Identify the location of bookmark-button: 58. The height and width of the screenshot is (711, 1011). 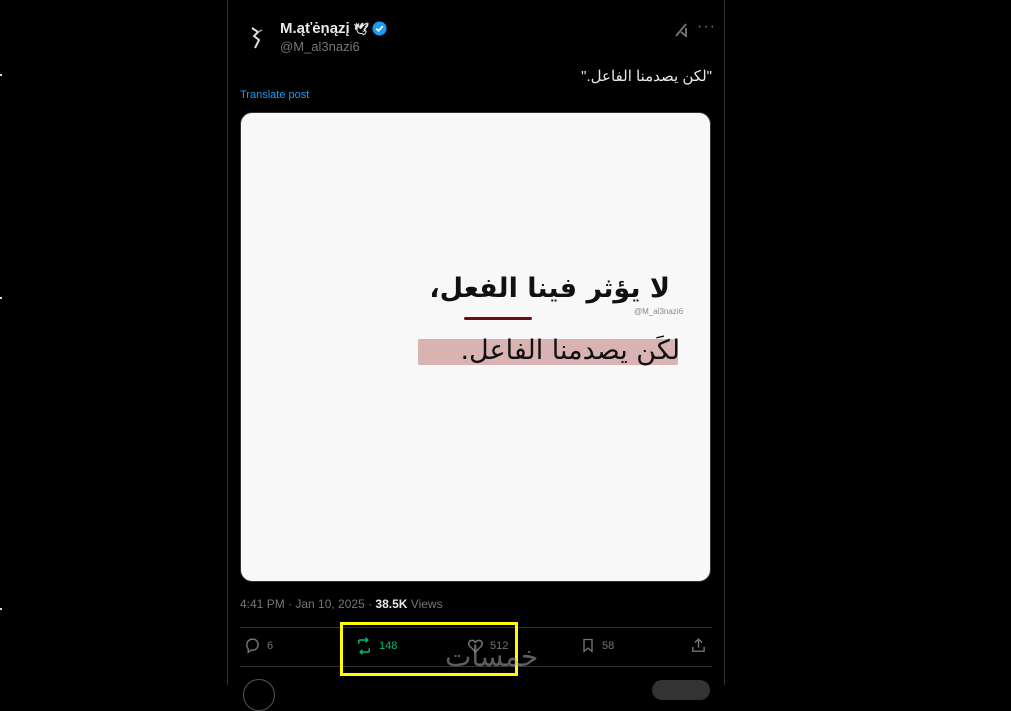
(597, 645).